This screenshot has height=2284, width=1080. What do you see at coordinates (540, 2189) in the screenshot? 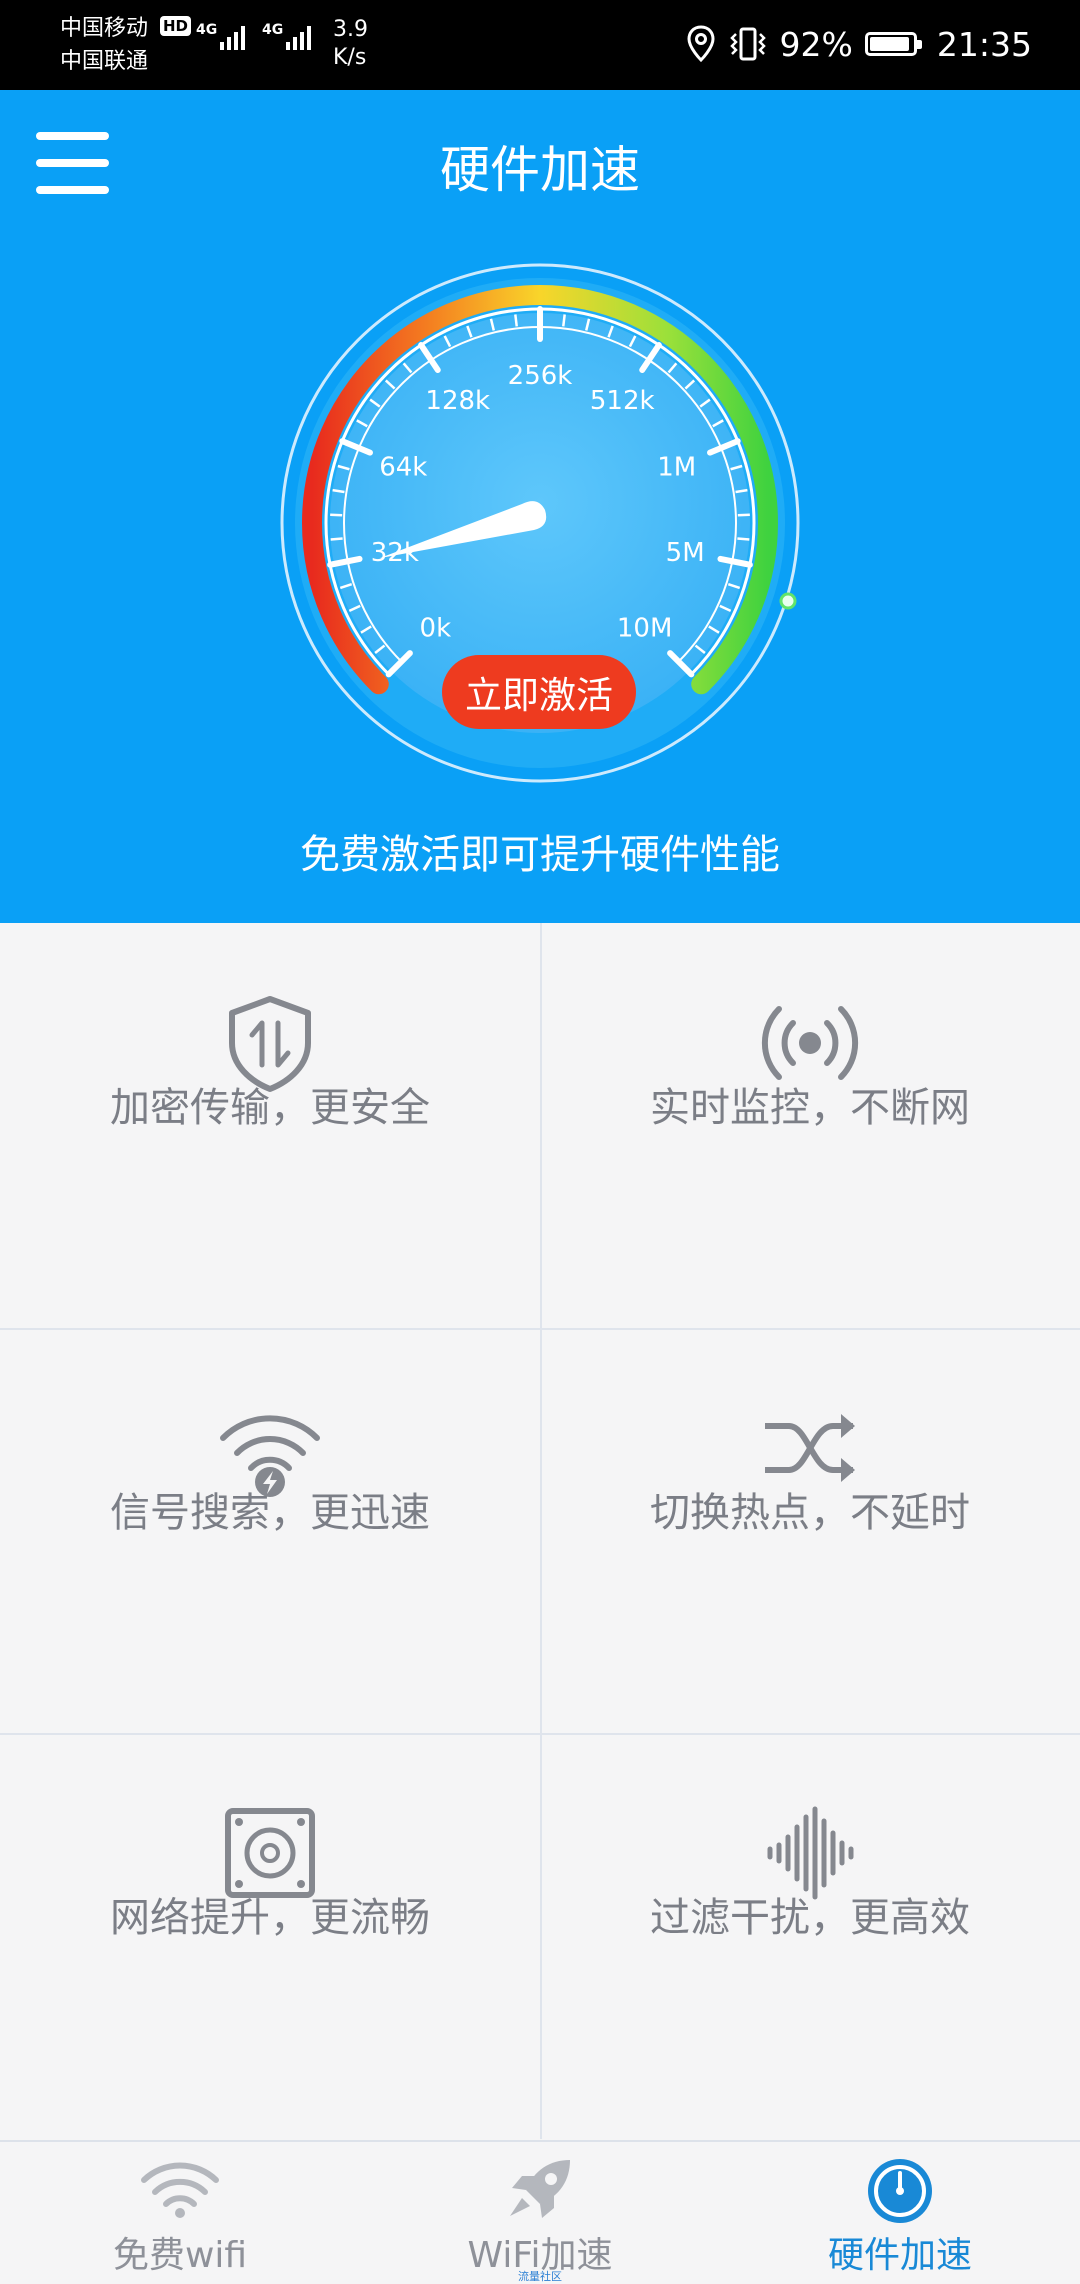
I see `rocket-icon` at bounding box center [540, 2189].